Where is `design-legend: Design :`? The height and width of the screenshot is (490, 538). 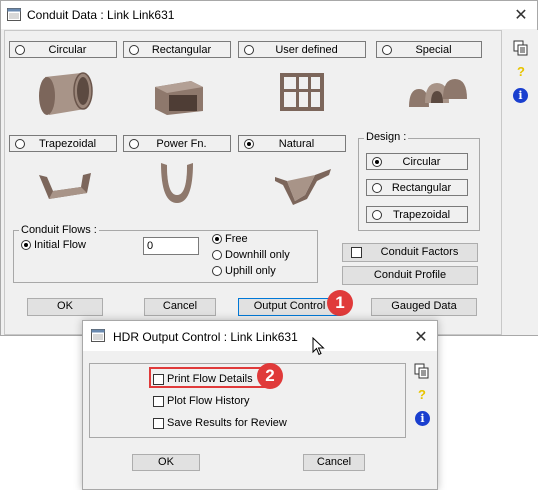
design-legend: Design : is located at coordinates (386, 137).